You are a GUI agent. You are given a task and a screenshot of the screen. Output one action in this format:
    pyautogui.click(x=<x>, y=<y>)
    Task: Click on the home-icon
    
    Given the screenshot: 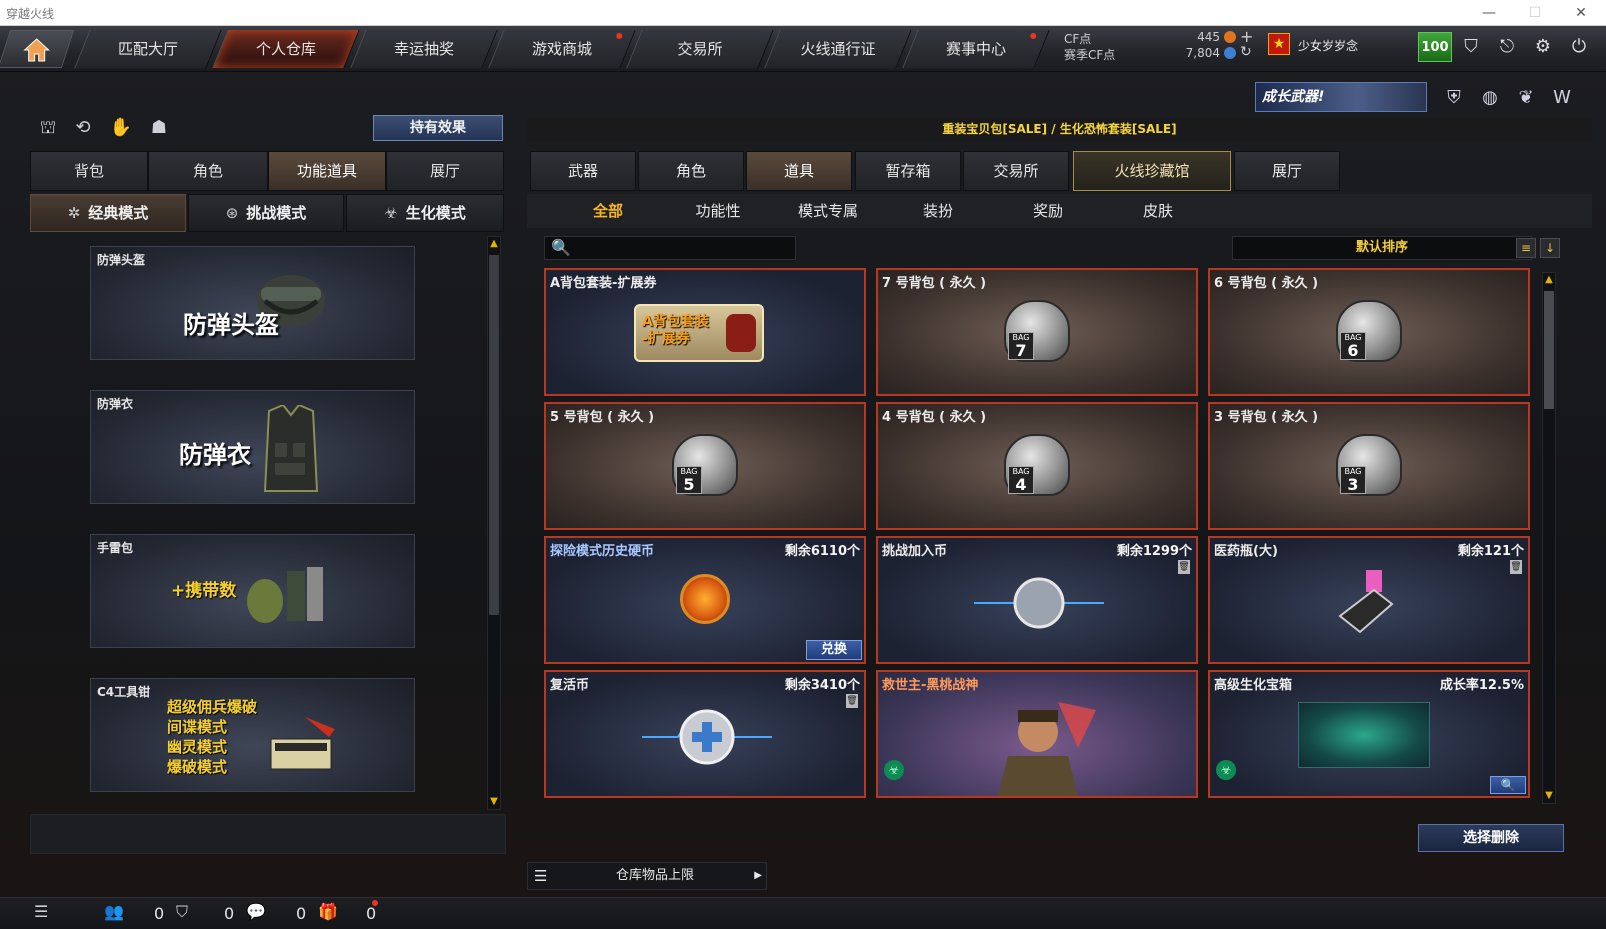 What is the action you would take?
    pyautogui.click(x=36, y=50)
    